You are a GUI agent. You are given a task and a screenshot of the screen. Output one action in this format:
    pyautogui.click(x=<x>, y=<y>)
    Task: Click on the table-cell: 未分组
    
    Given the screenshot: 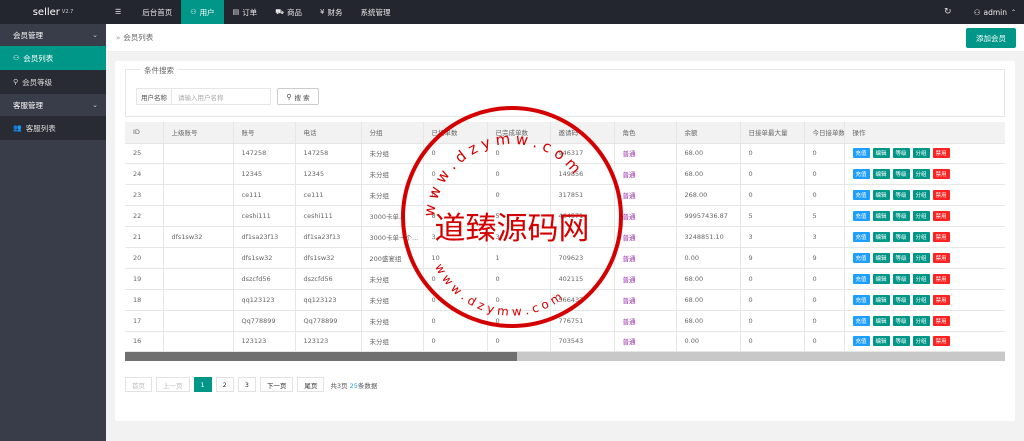 What is the action you would take?
    pyautogui.click(x=392, y=195)
    